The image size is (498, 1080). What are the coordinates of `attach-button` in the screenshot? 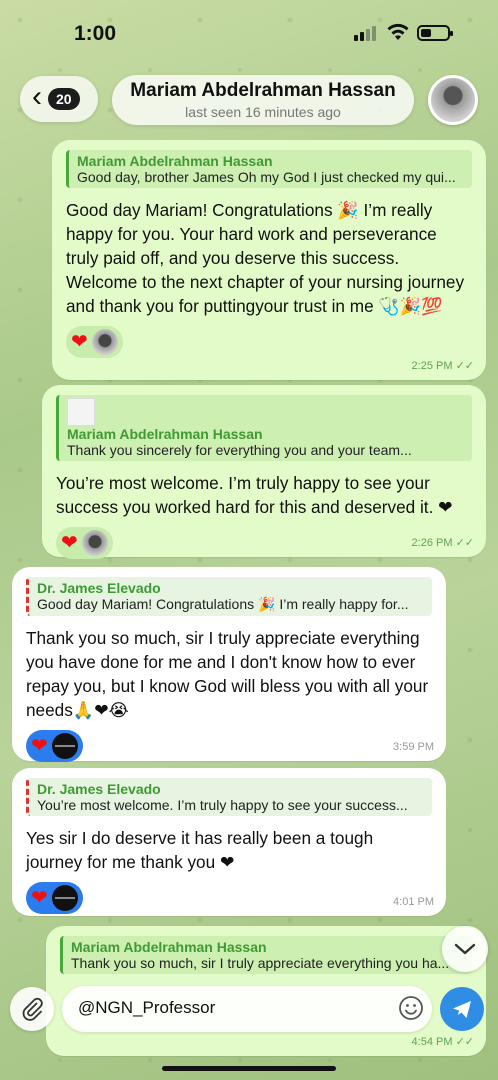 It's located at (32, 1009).